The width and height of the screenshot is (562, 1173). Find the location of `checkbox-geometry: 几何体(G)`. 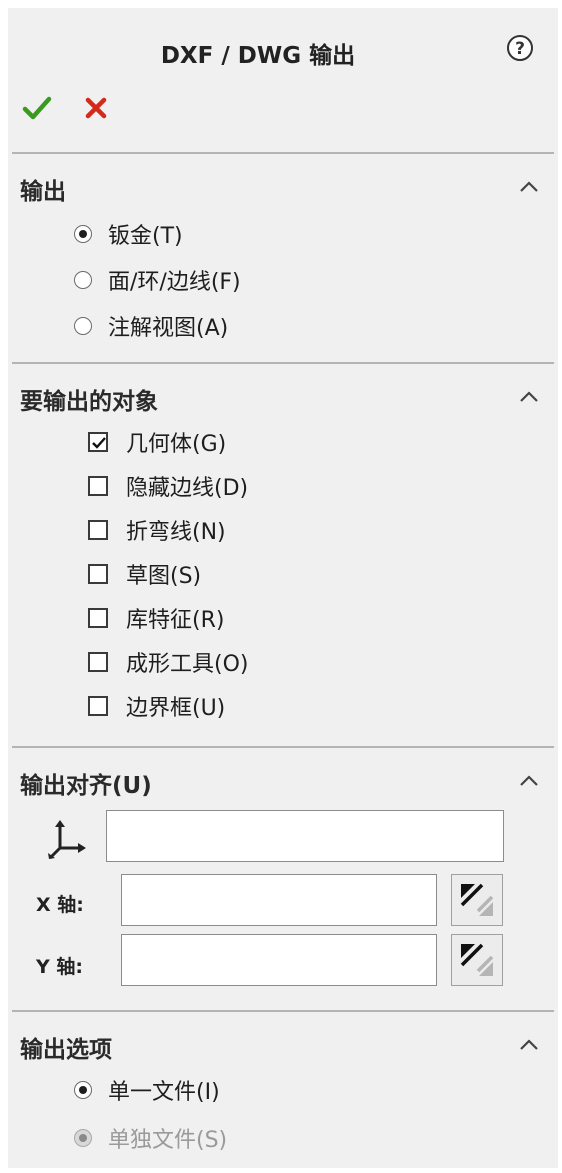

checkbox-geometry: 几何体(G) is located at coordinates (157, 442).